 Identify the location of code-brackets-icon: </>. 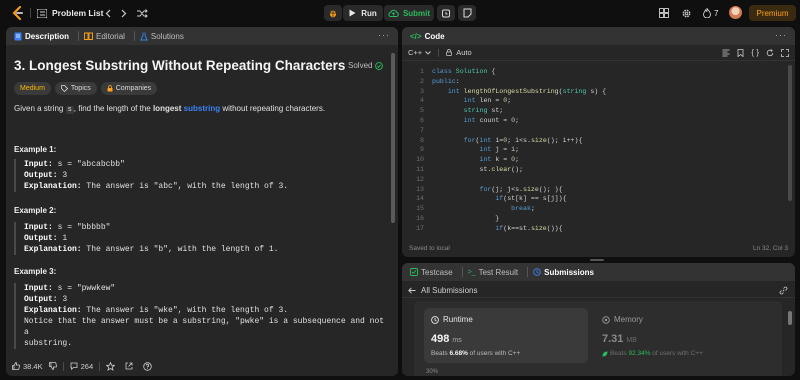
(416, 36).